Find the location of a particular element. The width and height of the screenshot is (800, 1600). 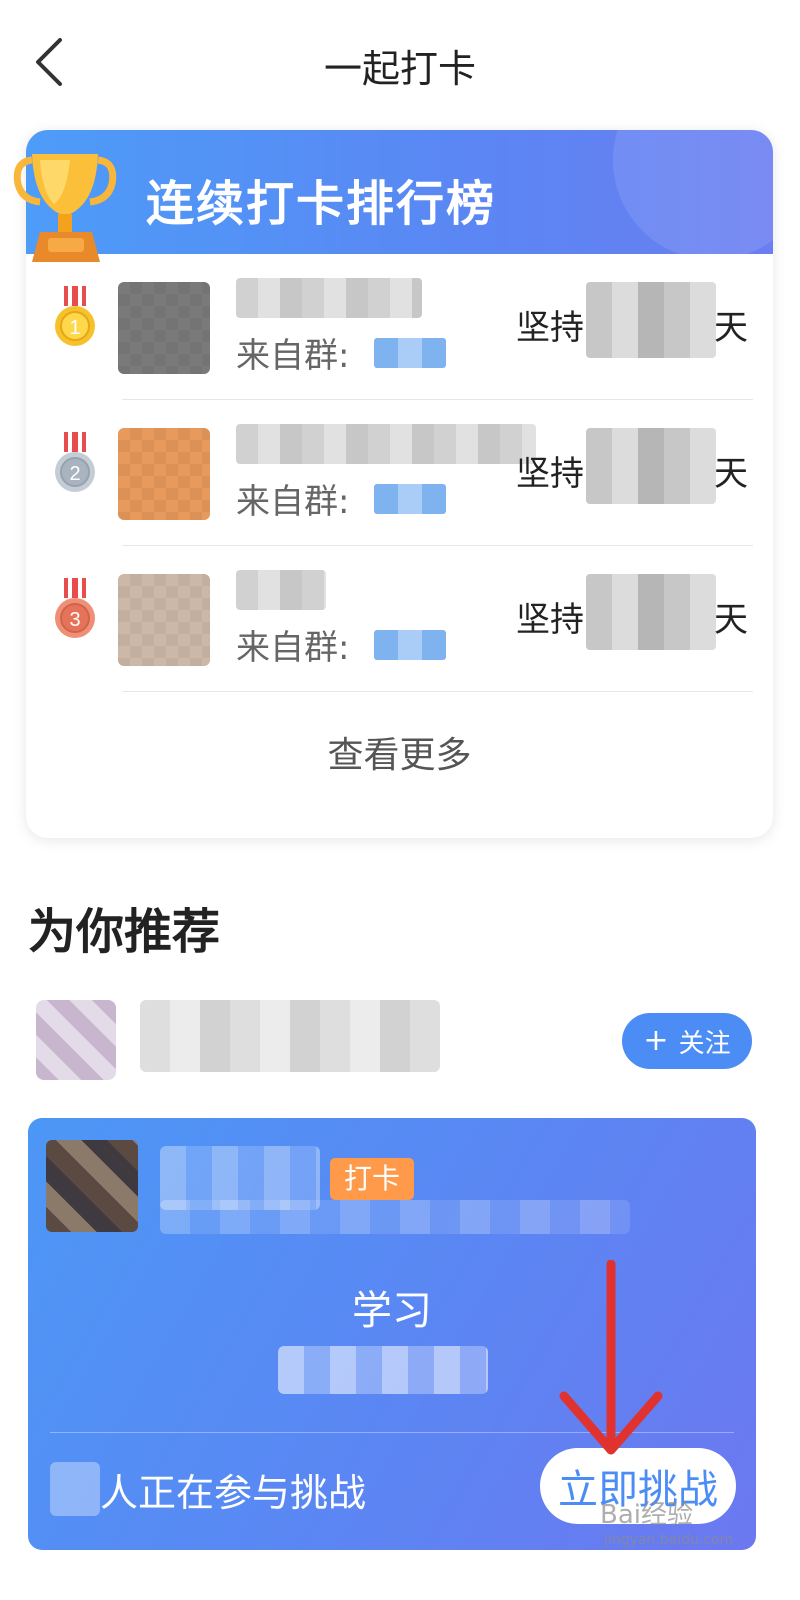

divider is located at coordinates (437, 691).